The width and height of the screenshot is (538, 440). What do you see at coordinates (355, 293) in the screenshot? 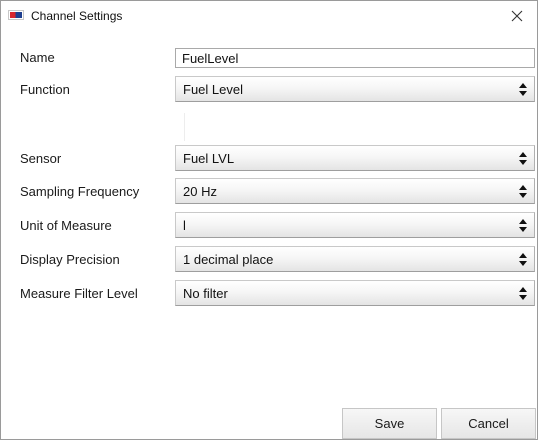
I see `measure-filter-level-select: No filter` at bounding box center [355, 293].